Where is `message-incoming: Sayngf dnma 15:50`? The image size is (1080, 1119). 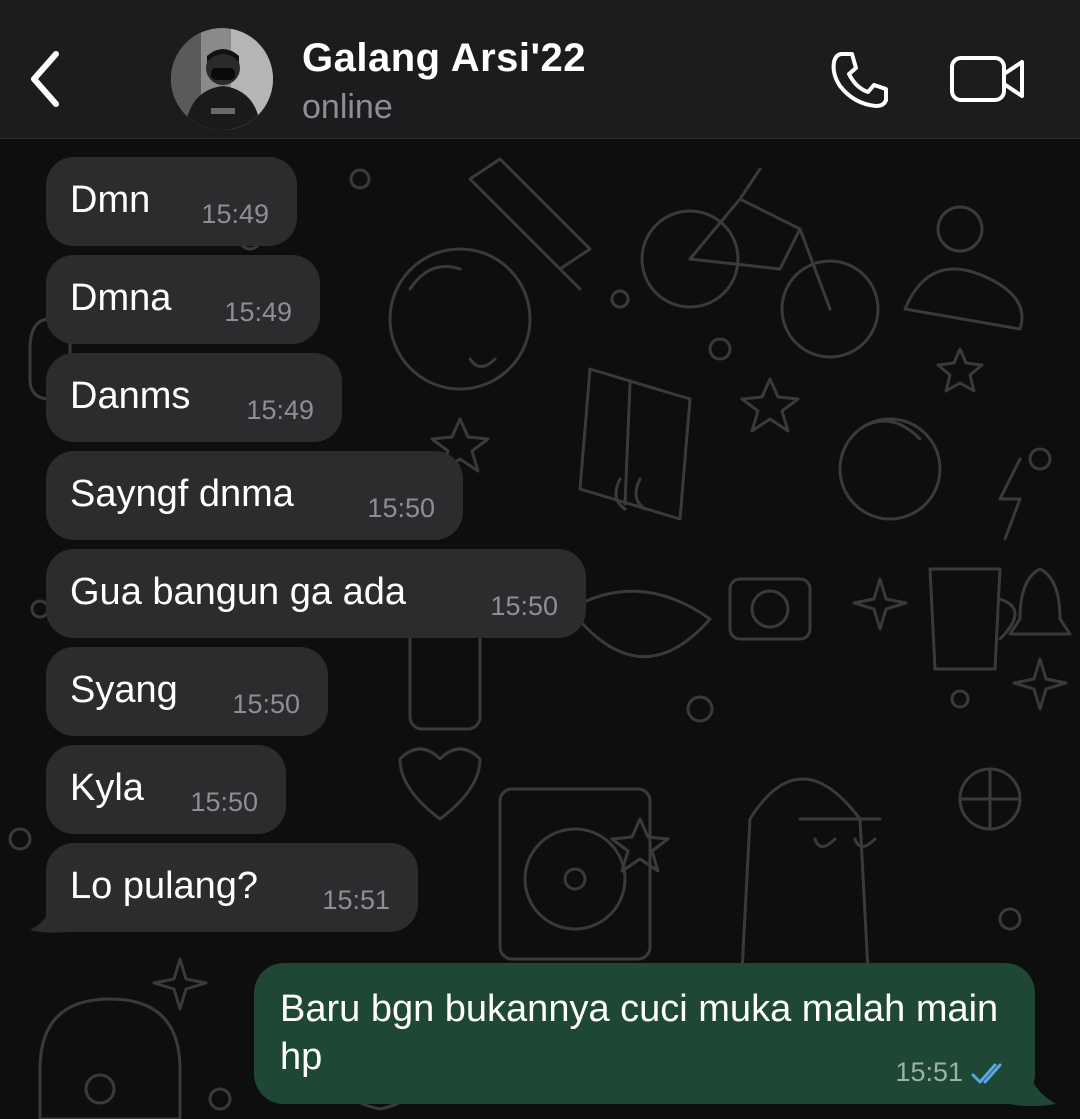
message-incoming: Sayngf dnma 15:50 is located at coordinates (254, 495).